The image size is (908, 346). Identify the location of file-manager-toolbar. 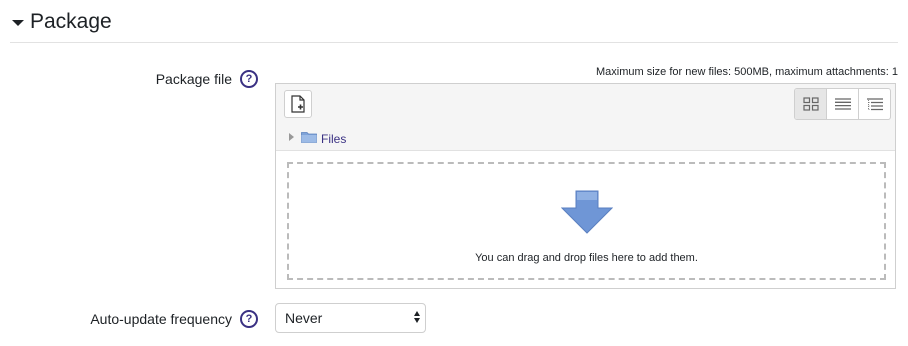
(585, 104).